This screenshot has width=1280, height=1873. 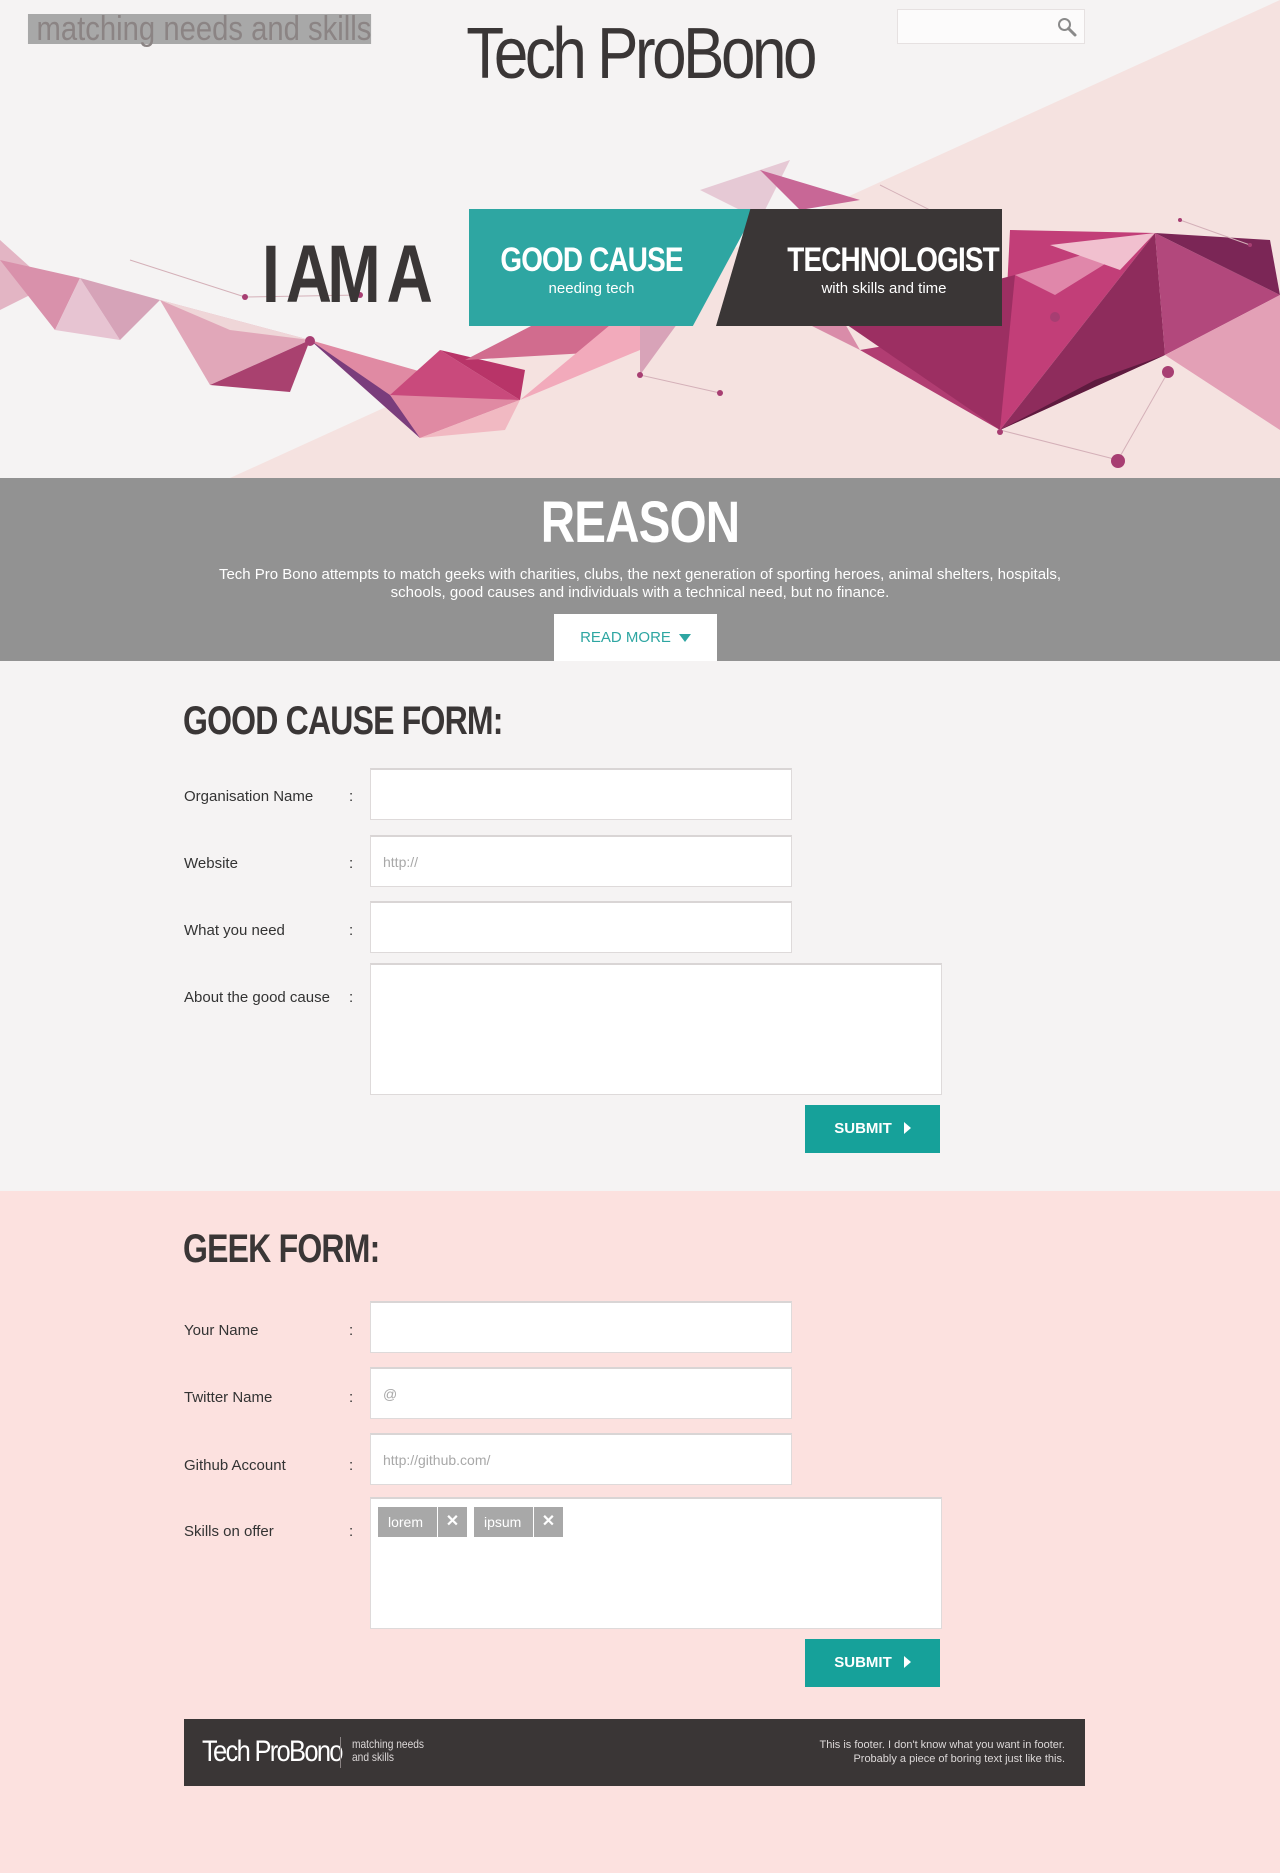 What do you see at coordinates (343, 721) in the screenshot?
I see `good-cause-form-title: GOOD CAUSE FORM:` at bounding box center [343, 721].